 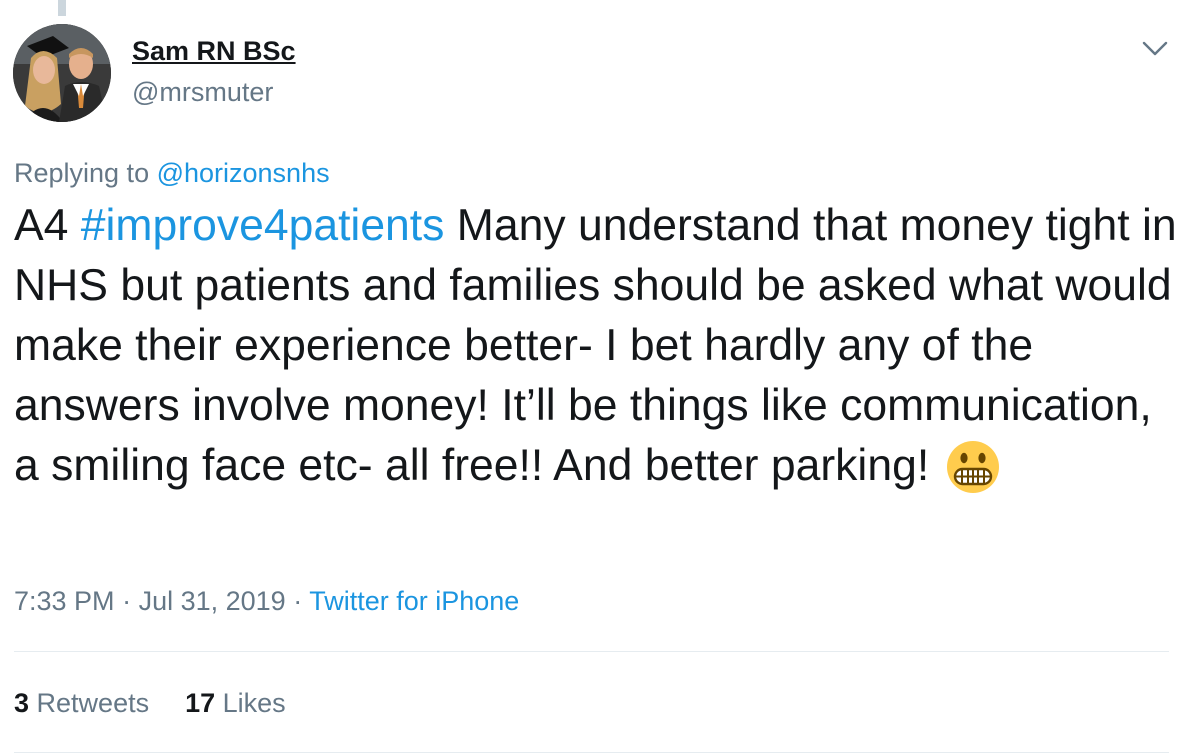 I want to click on tweet-stats: 3 Retweets 17 Likes, so click(x=168, y=703).